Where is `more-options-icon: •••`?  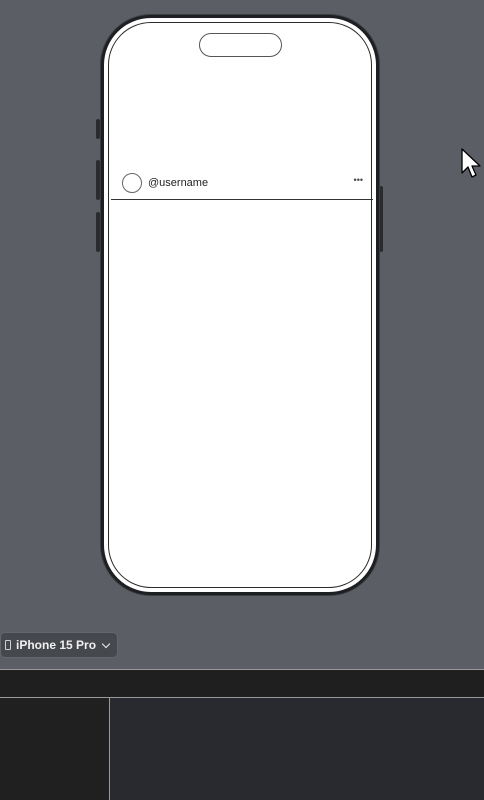 more-options-icon: ••• is located at coordinates (358, 180).